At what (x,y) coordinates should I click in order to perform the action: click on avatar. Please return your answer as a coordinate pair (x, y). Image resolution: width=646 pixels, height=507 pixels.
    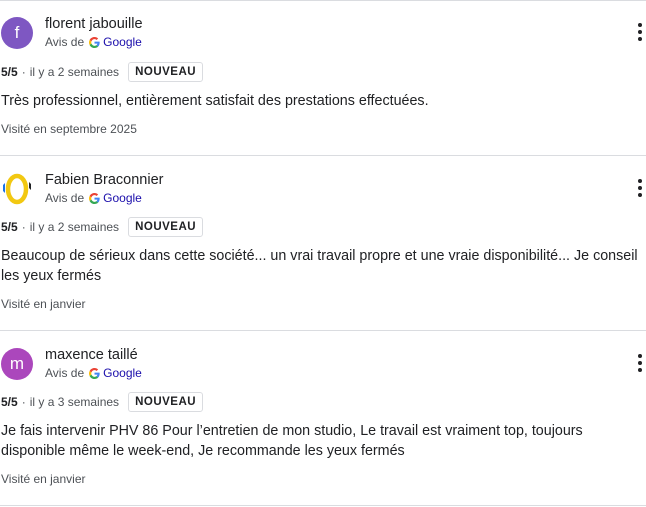
    Looking at the image, I should click on (17, 189).